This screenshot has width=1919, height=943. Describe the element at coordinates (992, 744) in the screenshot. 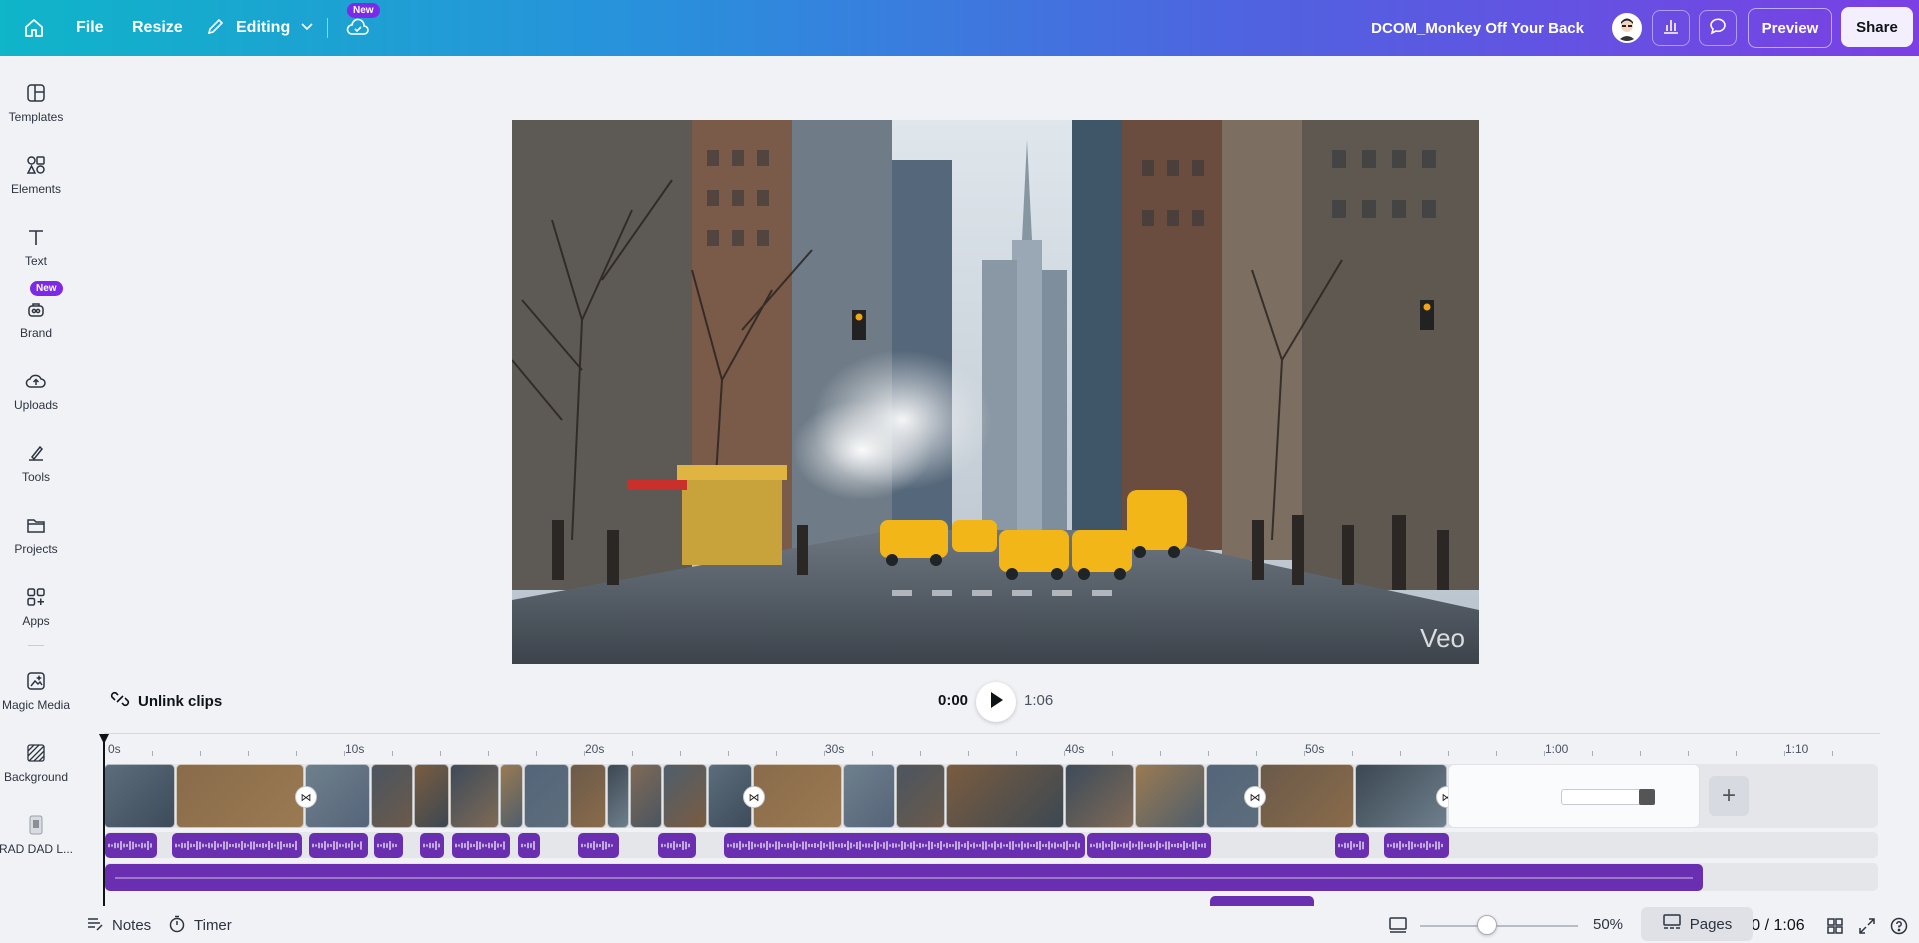

I see `timeline-ruler: 0s 10s 20s 30s 40s 50s 1:00 1:10` at that location.